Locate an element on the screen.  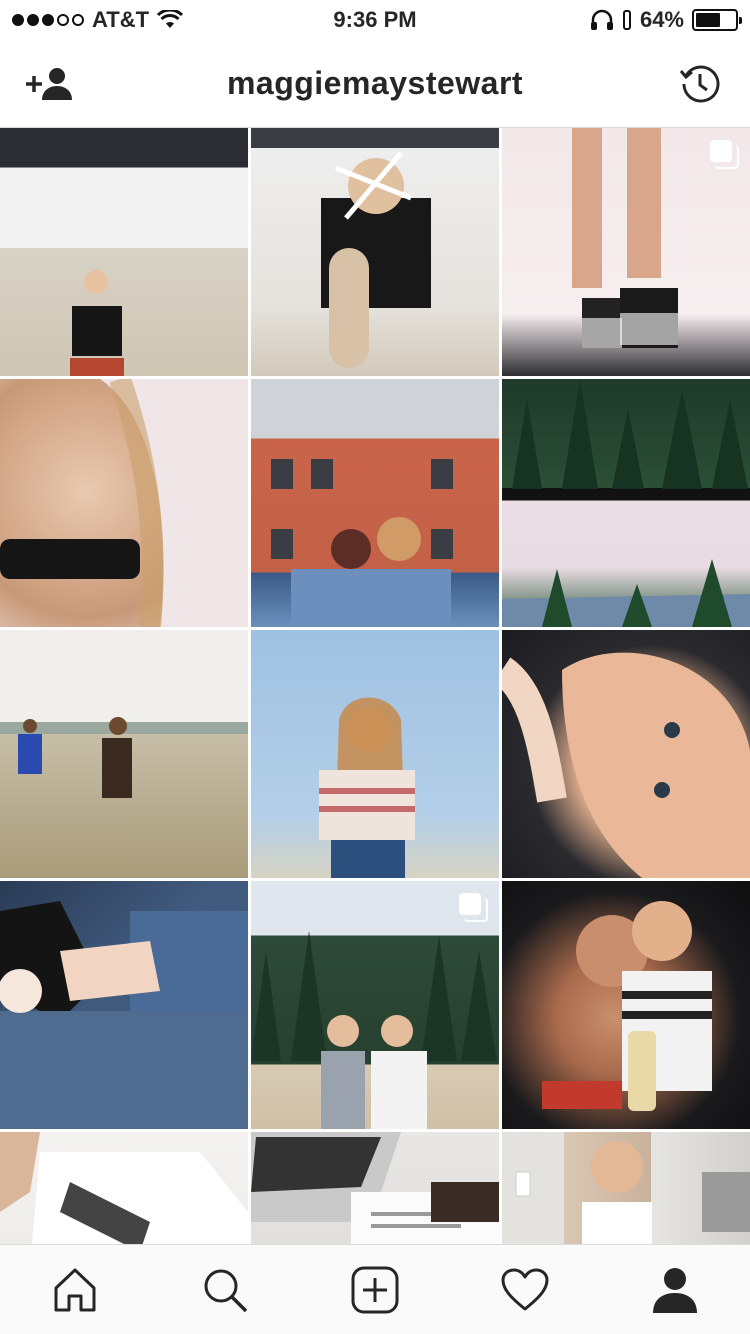
tab-home is located at coordinates (75, 1290).